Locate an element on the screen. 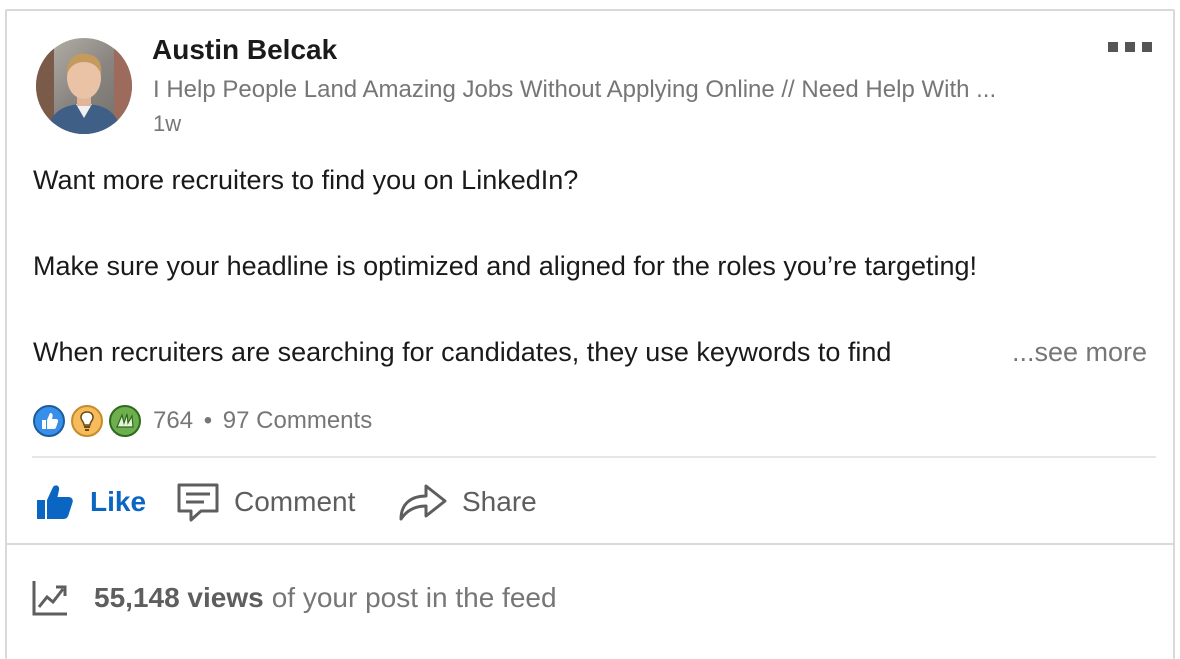  see-more-link: ...see more is located at coordinates (1079, 352).